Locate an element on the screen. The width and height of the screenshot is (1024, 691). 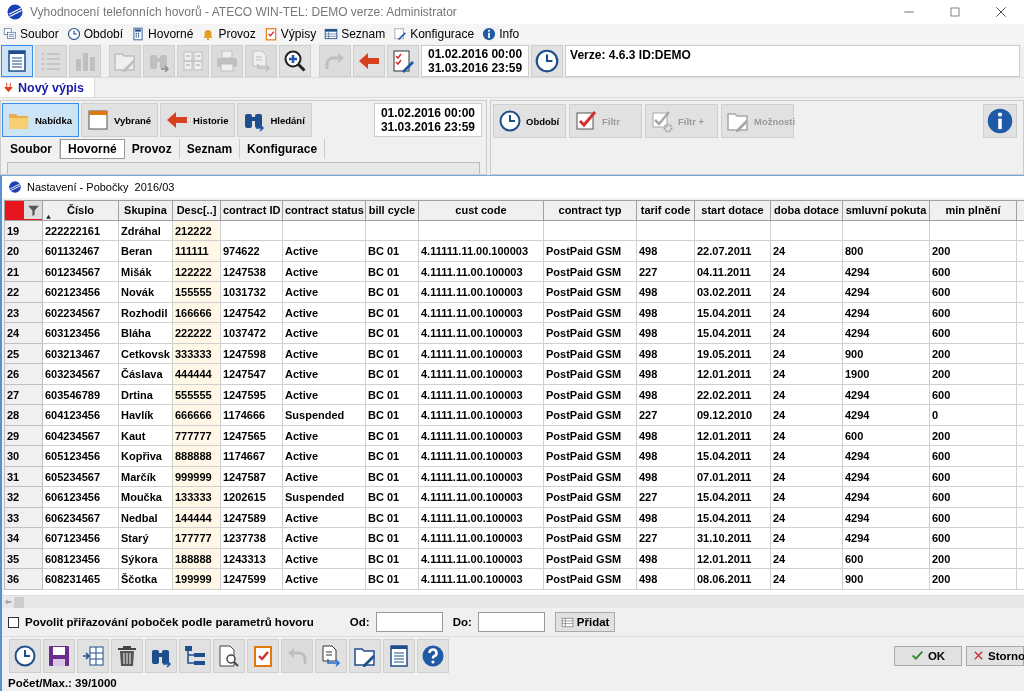
document-search-icon is located at coordinates (229, 655).